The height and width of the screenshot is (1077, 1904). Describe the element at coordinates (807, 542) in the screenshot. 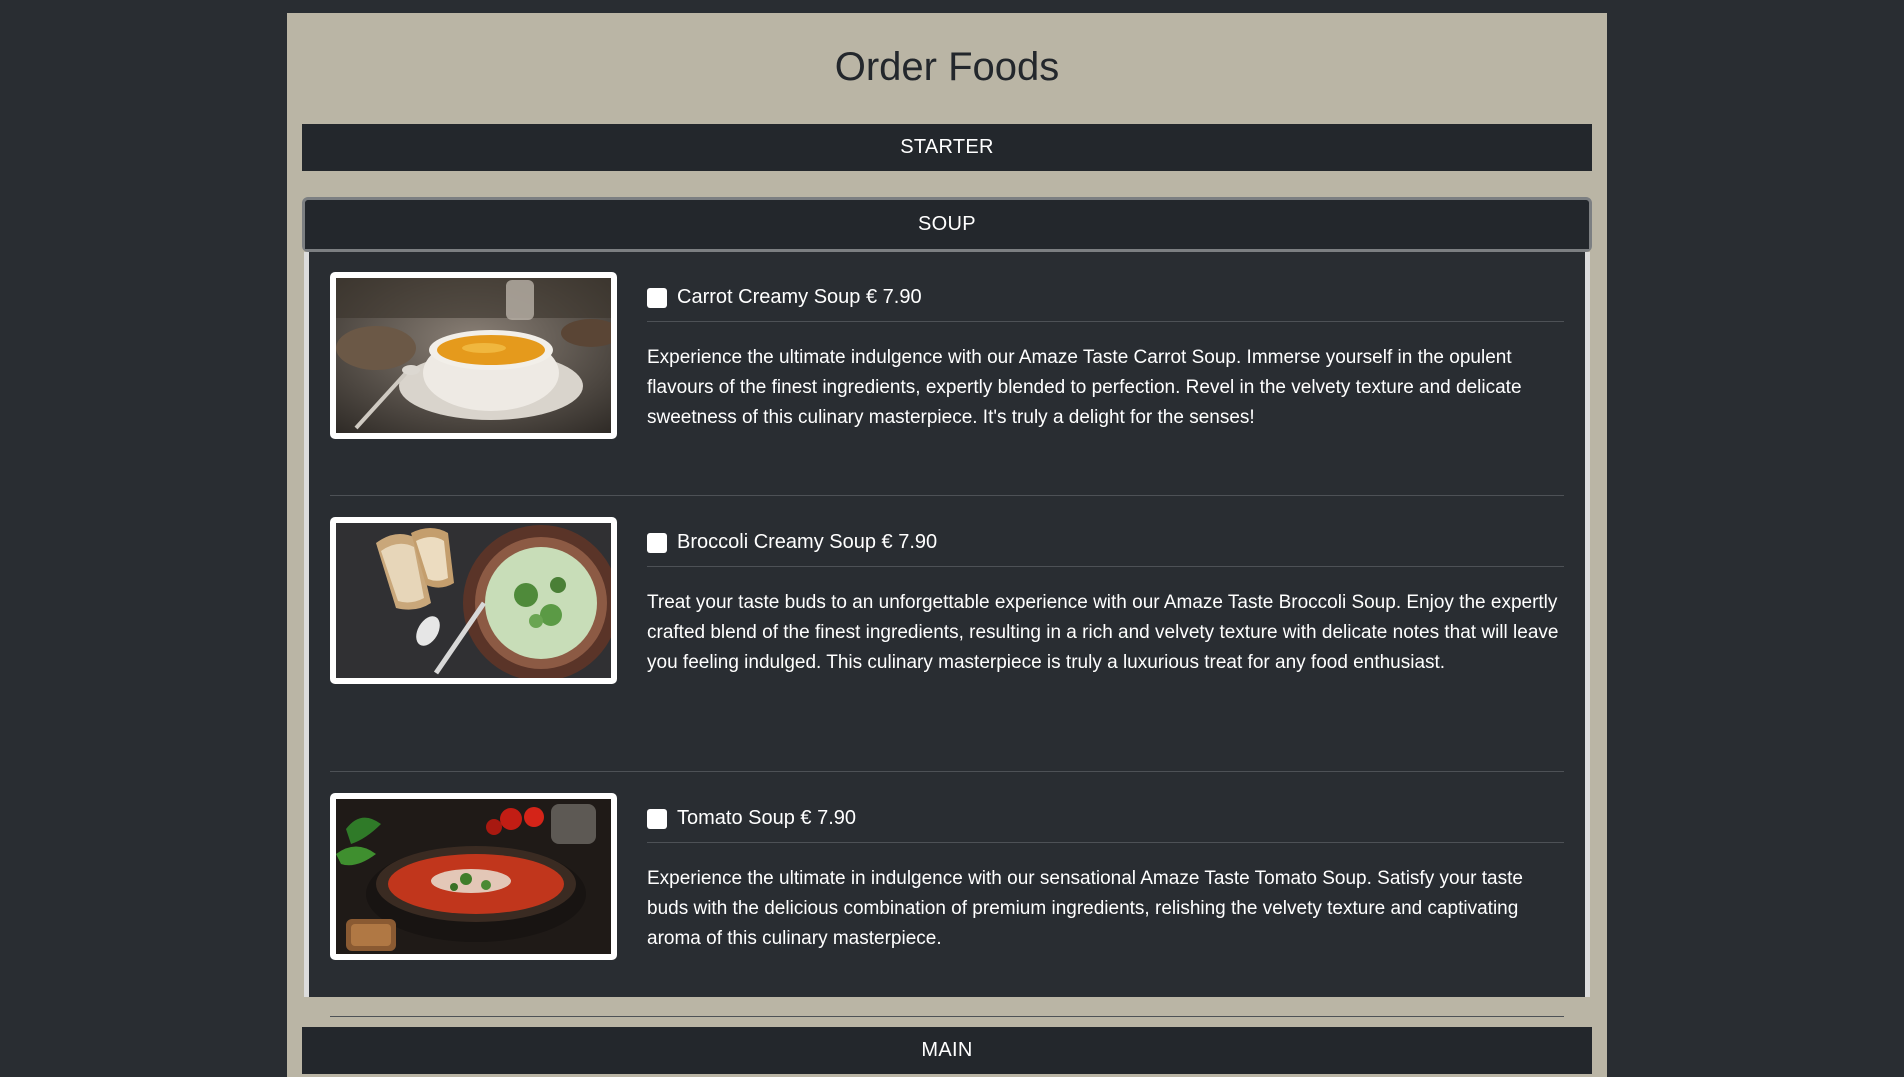

I see `broccoli-soup-name: Broccoli Creamy Soup € 7.90` at that location.